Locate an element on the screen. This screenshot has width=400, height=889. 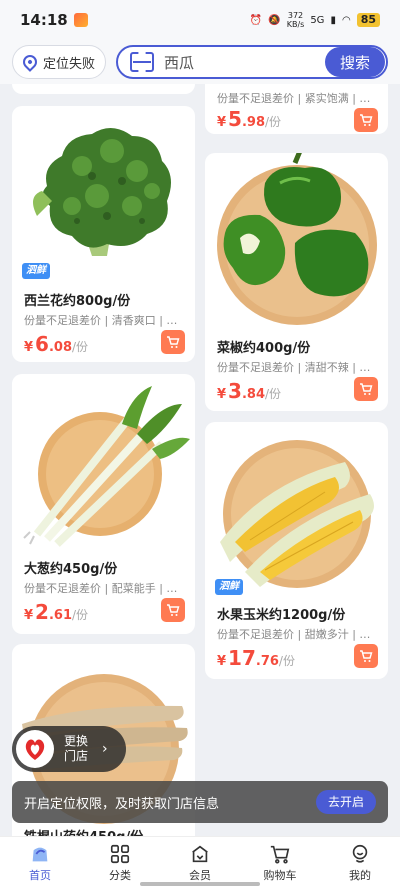
store-logo-icon is located at coordinates (35, 749).